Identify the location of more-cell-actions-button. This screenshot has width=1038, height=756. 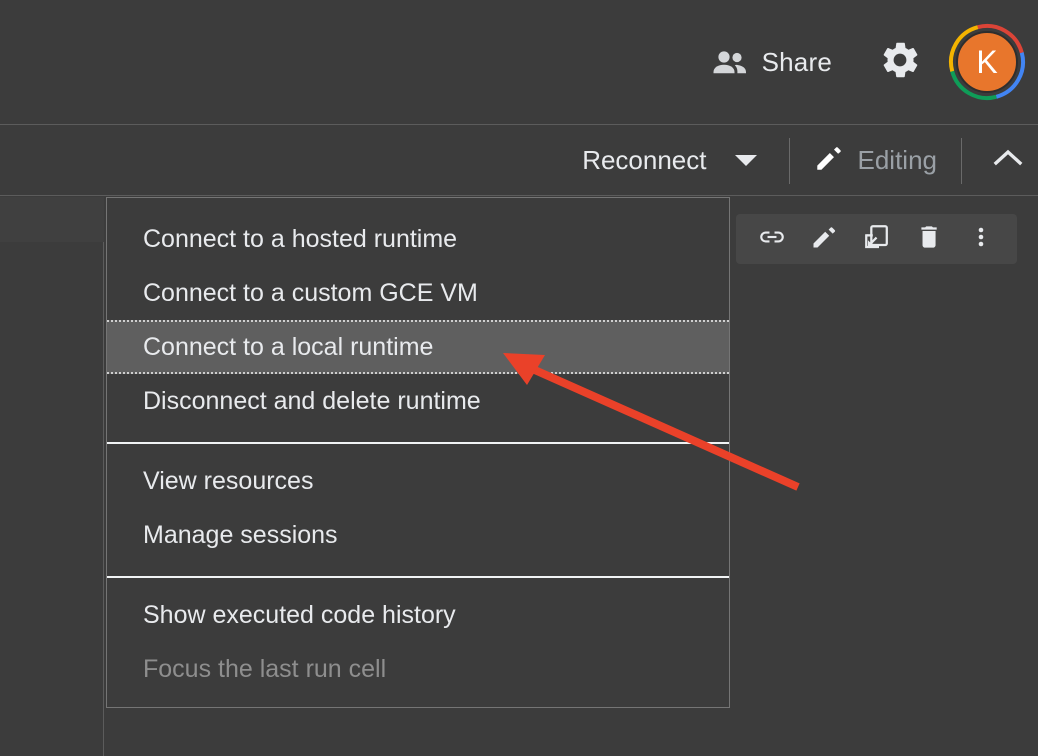
(981, 239).